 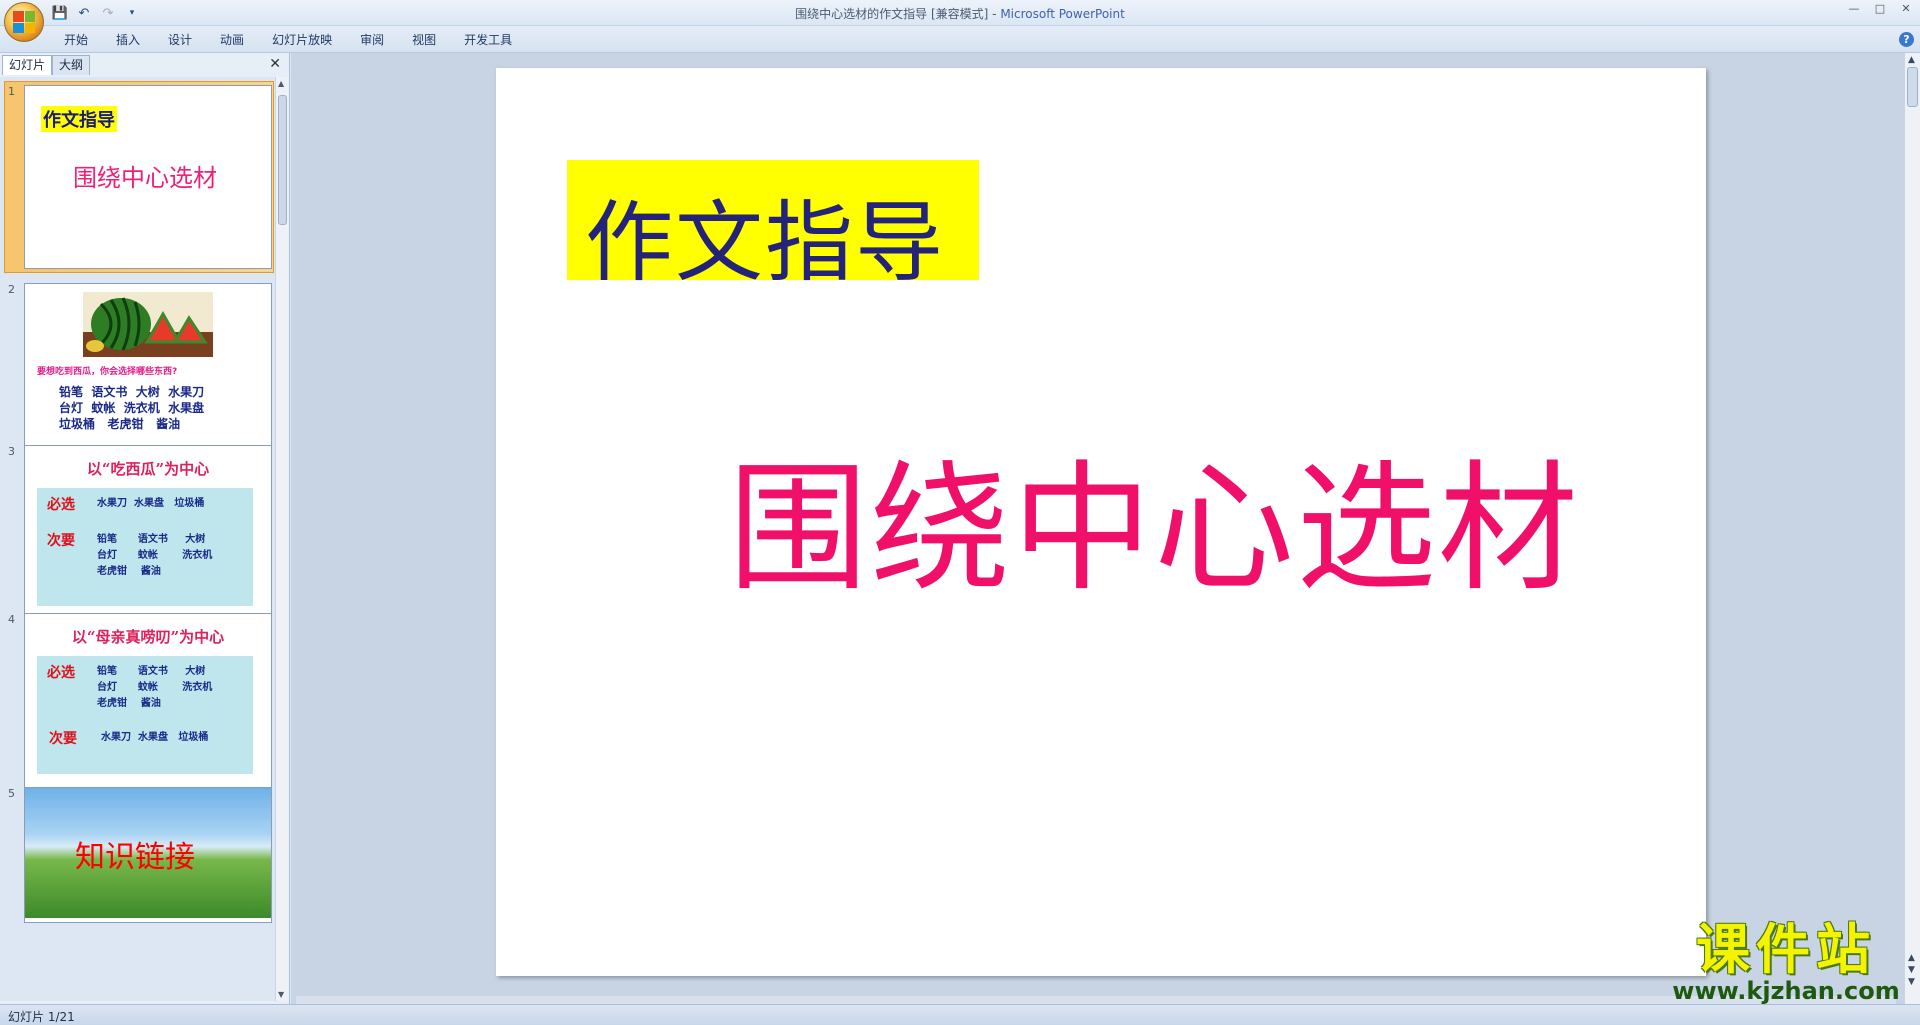 I want to click on slide-number: 1, so click(x=11, y=91).